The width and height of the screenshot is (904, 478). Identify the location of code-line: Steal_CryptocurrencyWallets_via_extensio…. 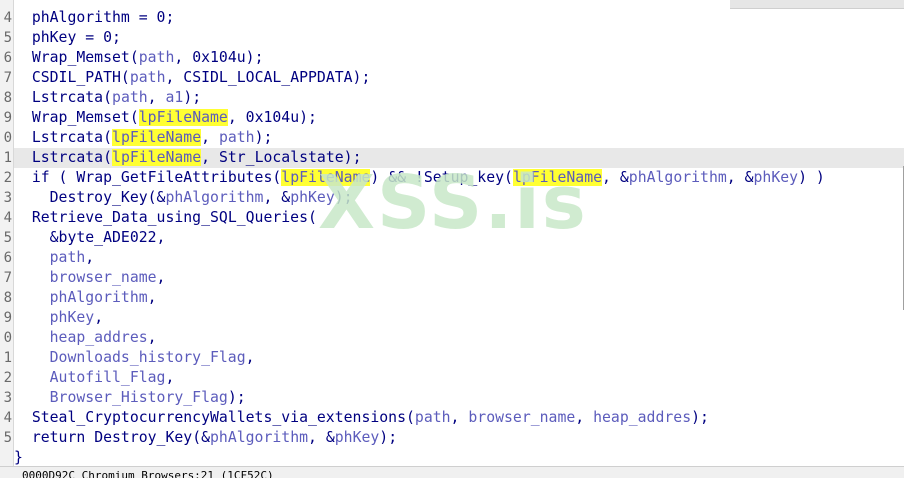
(459, 418).